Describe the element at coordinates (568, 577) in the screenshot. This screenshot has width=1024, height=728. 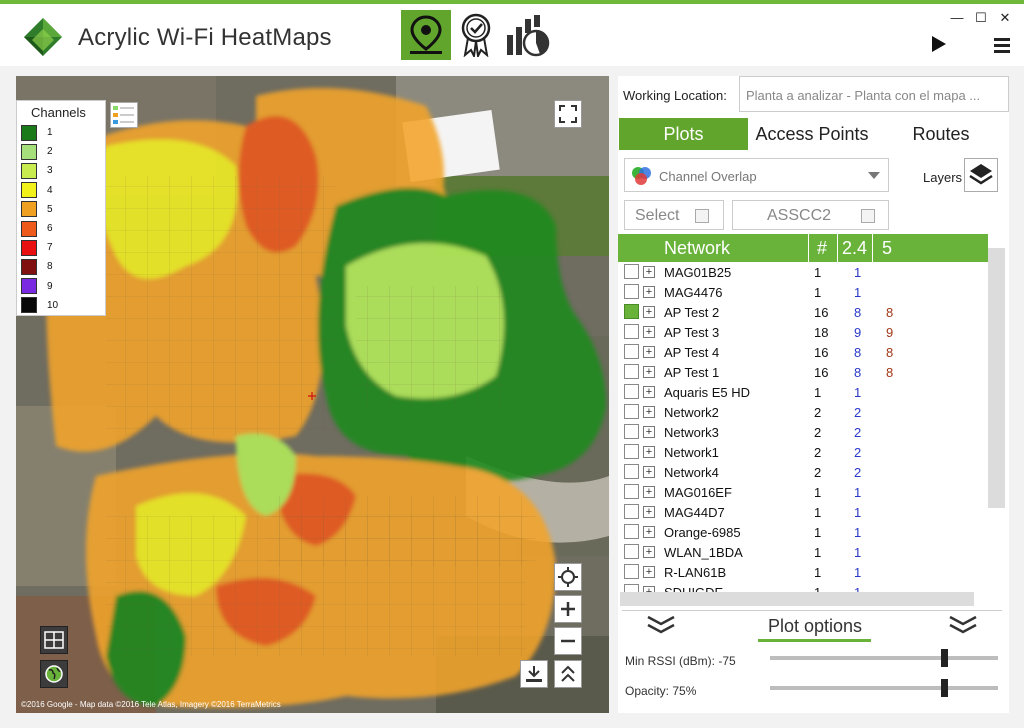
I see `locate-button` at that location.